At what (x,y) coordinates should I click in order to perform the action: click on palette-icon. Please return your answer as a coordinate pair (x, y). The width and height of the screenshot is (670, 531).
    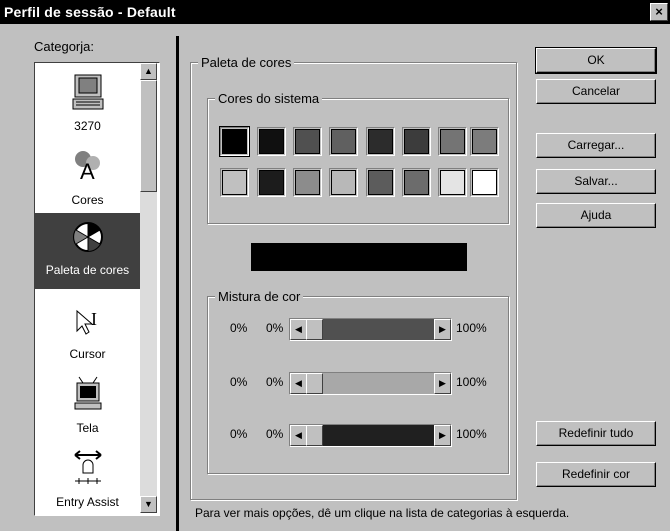
    Looking at the image, I should click on (88, 237).